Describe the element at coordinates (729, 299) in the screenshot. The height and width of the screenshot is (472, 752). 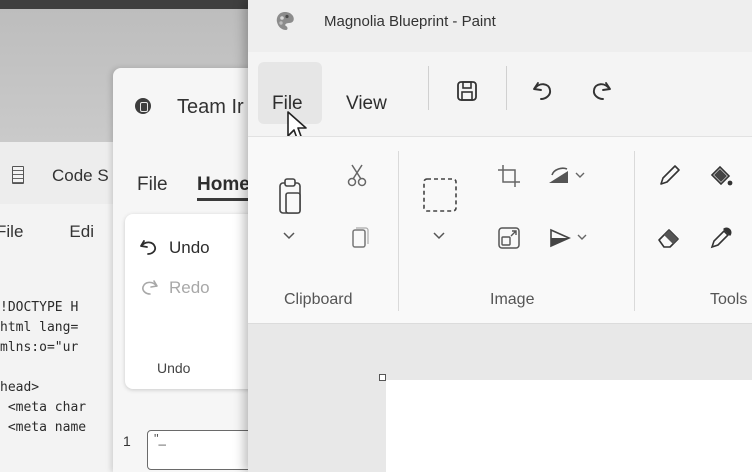
I see `tools-group-label: Tools` at that location.